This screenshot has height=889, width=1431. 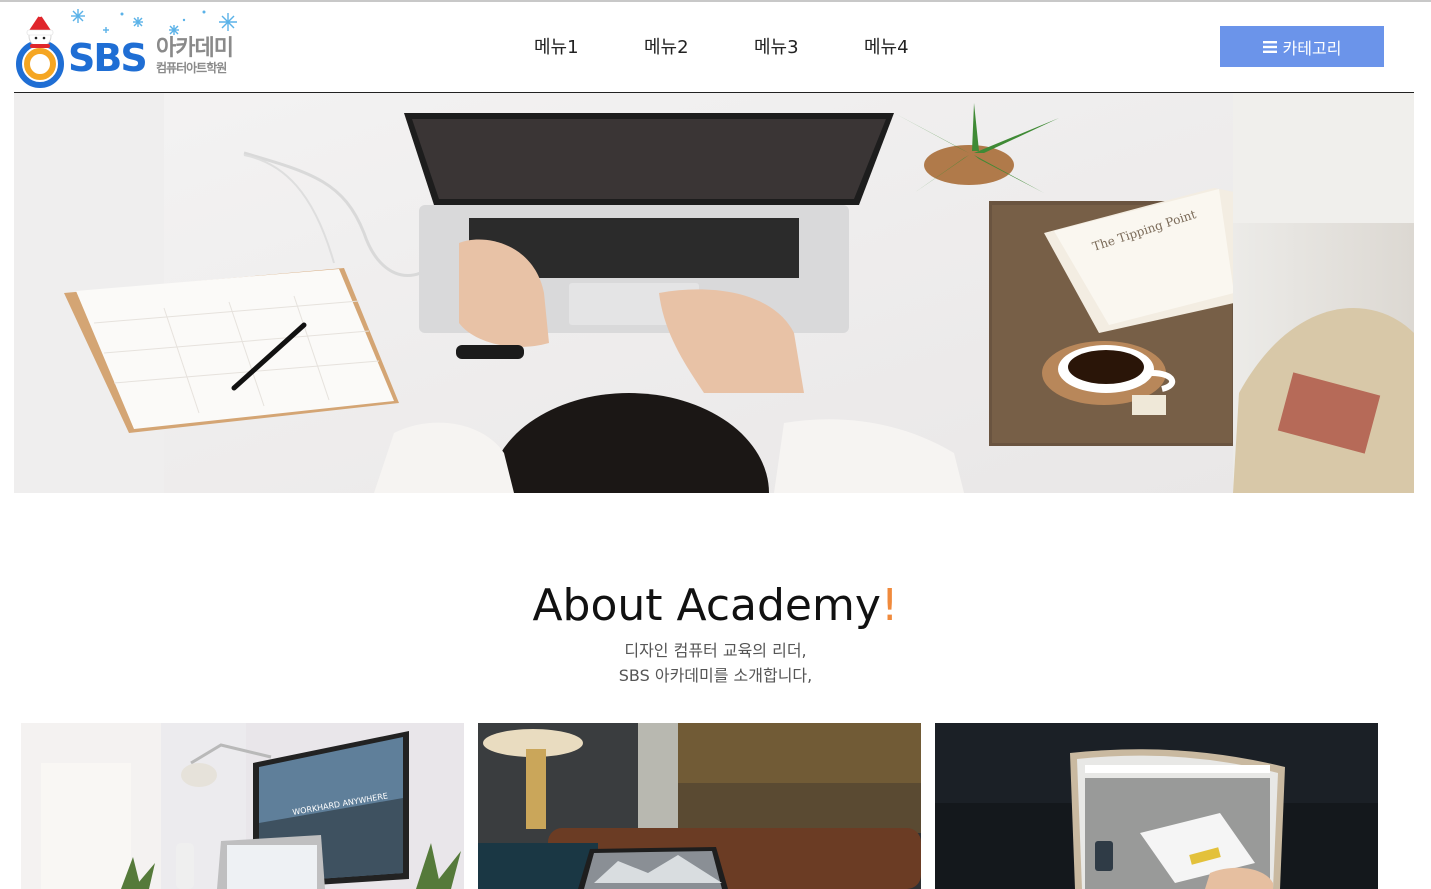 I want to click on about-title: About Academy!, so click(x=715, y=606).